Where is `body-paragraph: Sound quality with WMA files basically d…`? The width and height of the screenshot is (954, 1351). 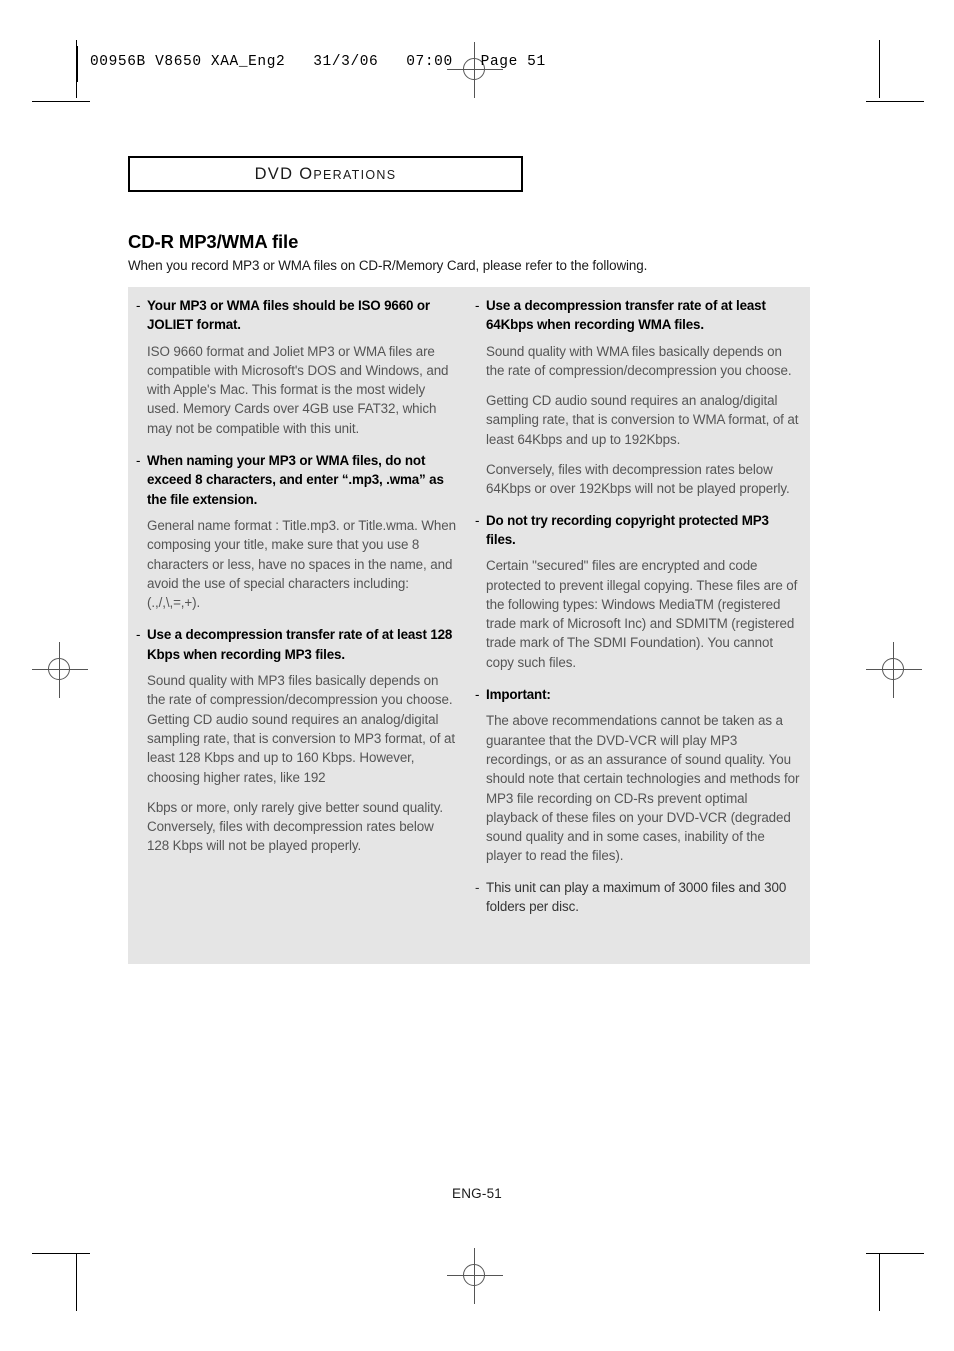 body-paragraph: Sound quality with WMA files basically d… is located at coordinates (639, 360).